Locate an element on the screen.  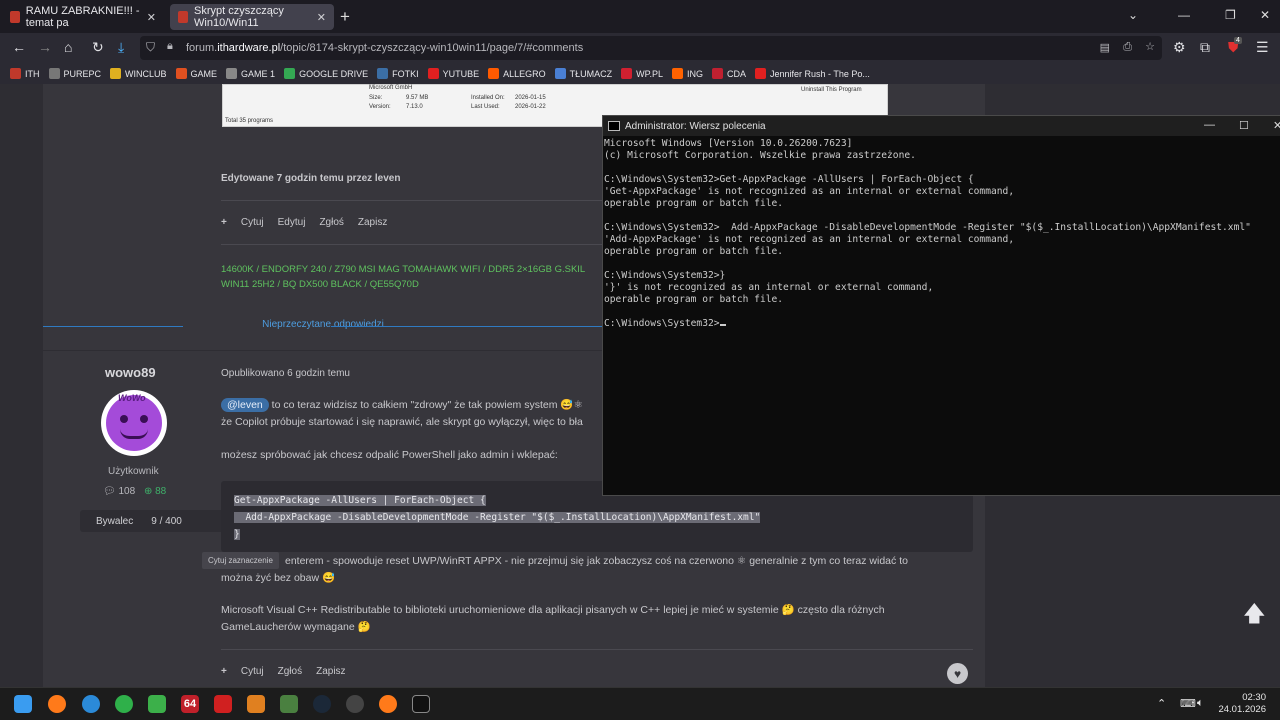
restore-icon: ❐ is located at coordinates (1230, 15).